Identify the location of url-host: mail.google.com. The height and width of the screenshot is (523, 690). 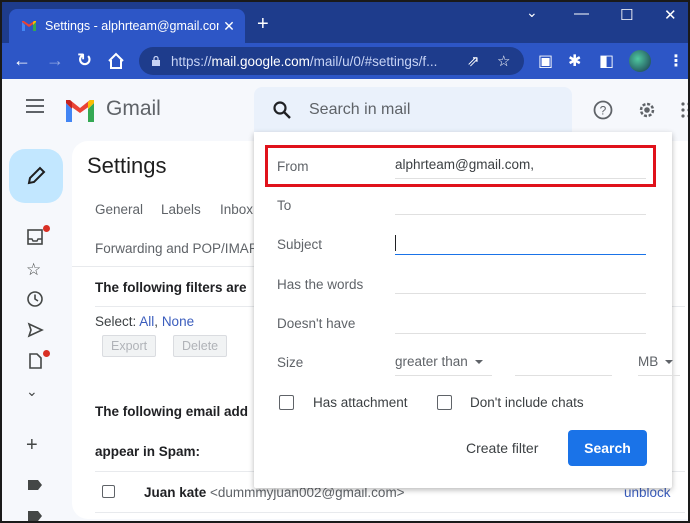
(260, 61).